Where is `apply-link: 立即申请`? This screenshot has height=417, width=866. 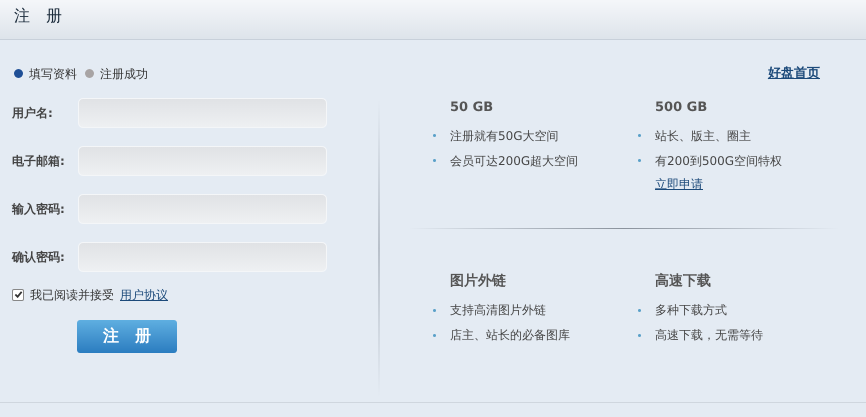 apply-link: 立即申请 is located at coordinates (679, 184).